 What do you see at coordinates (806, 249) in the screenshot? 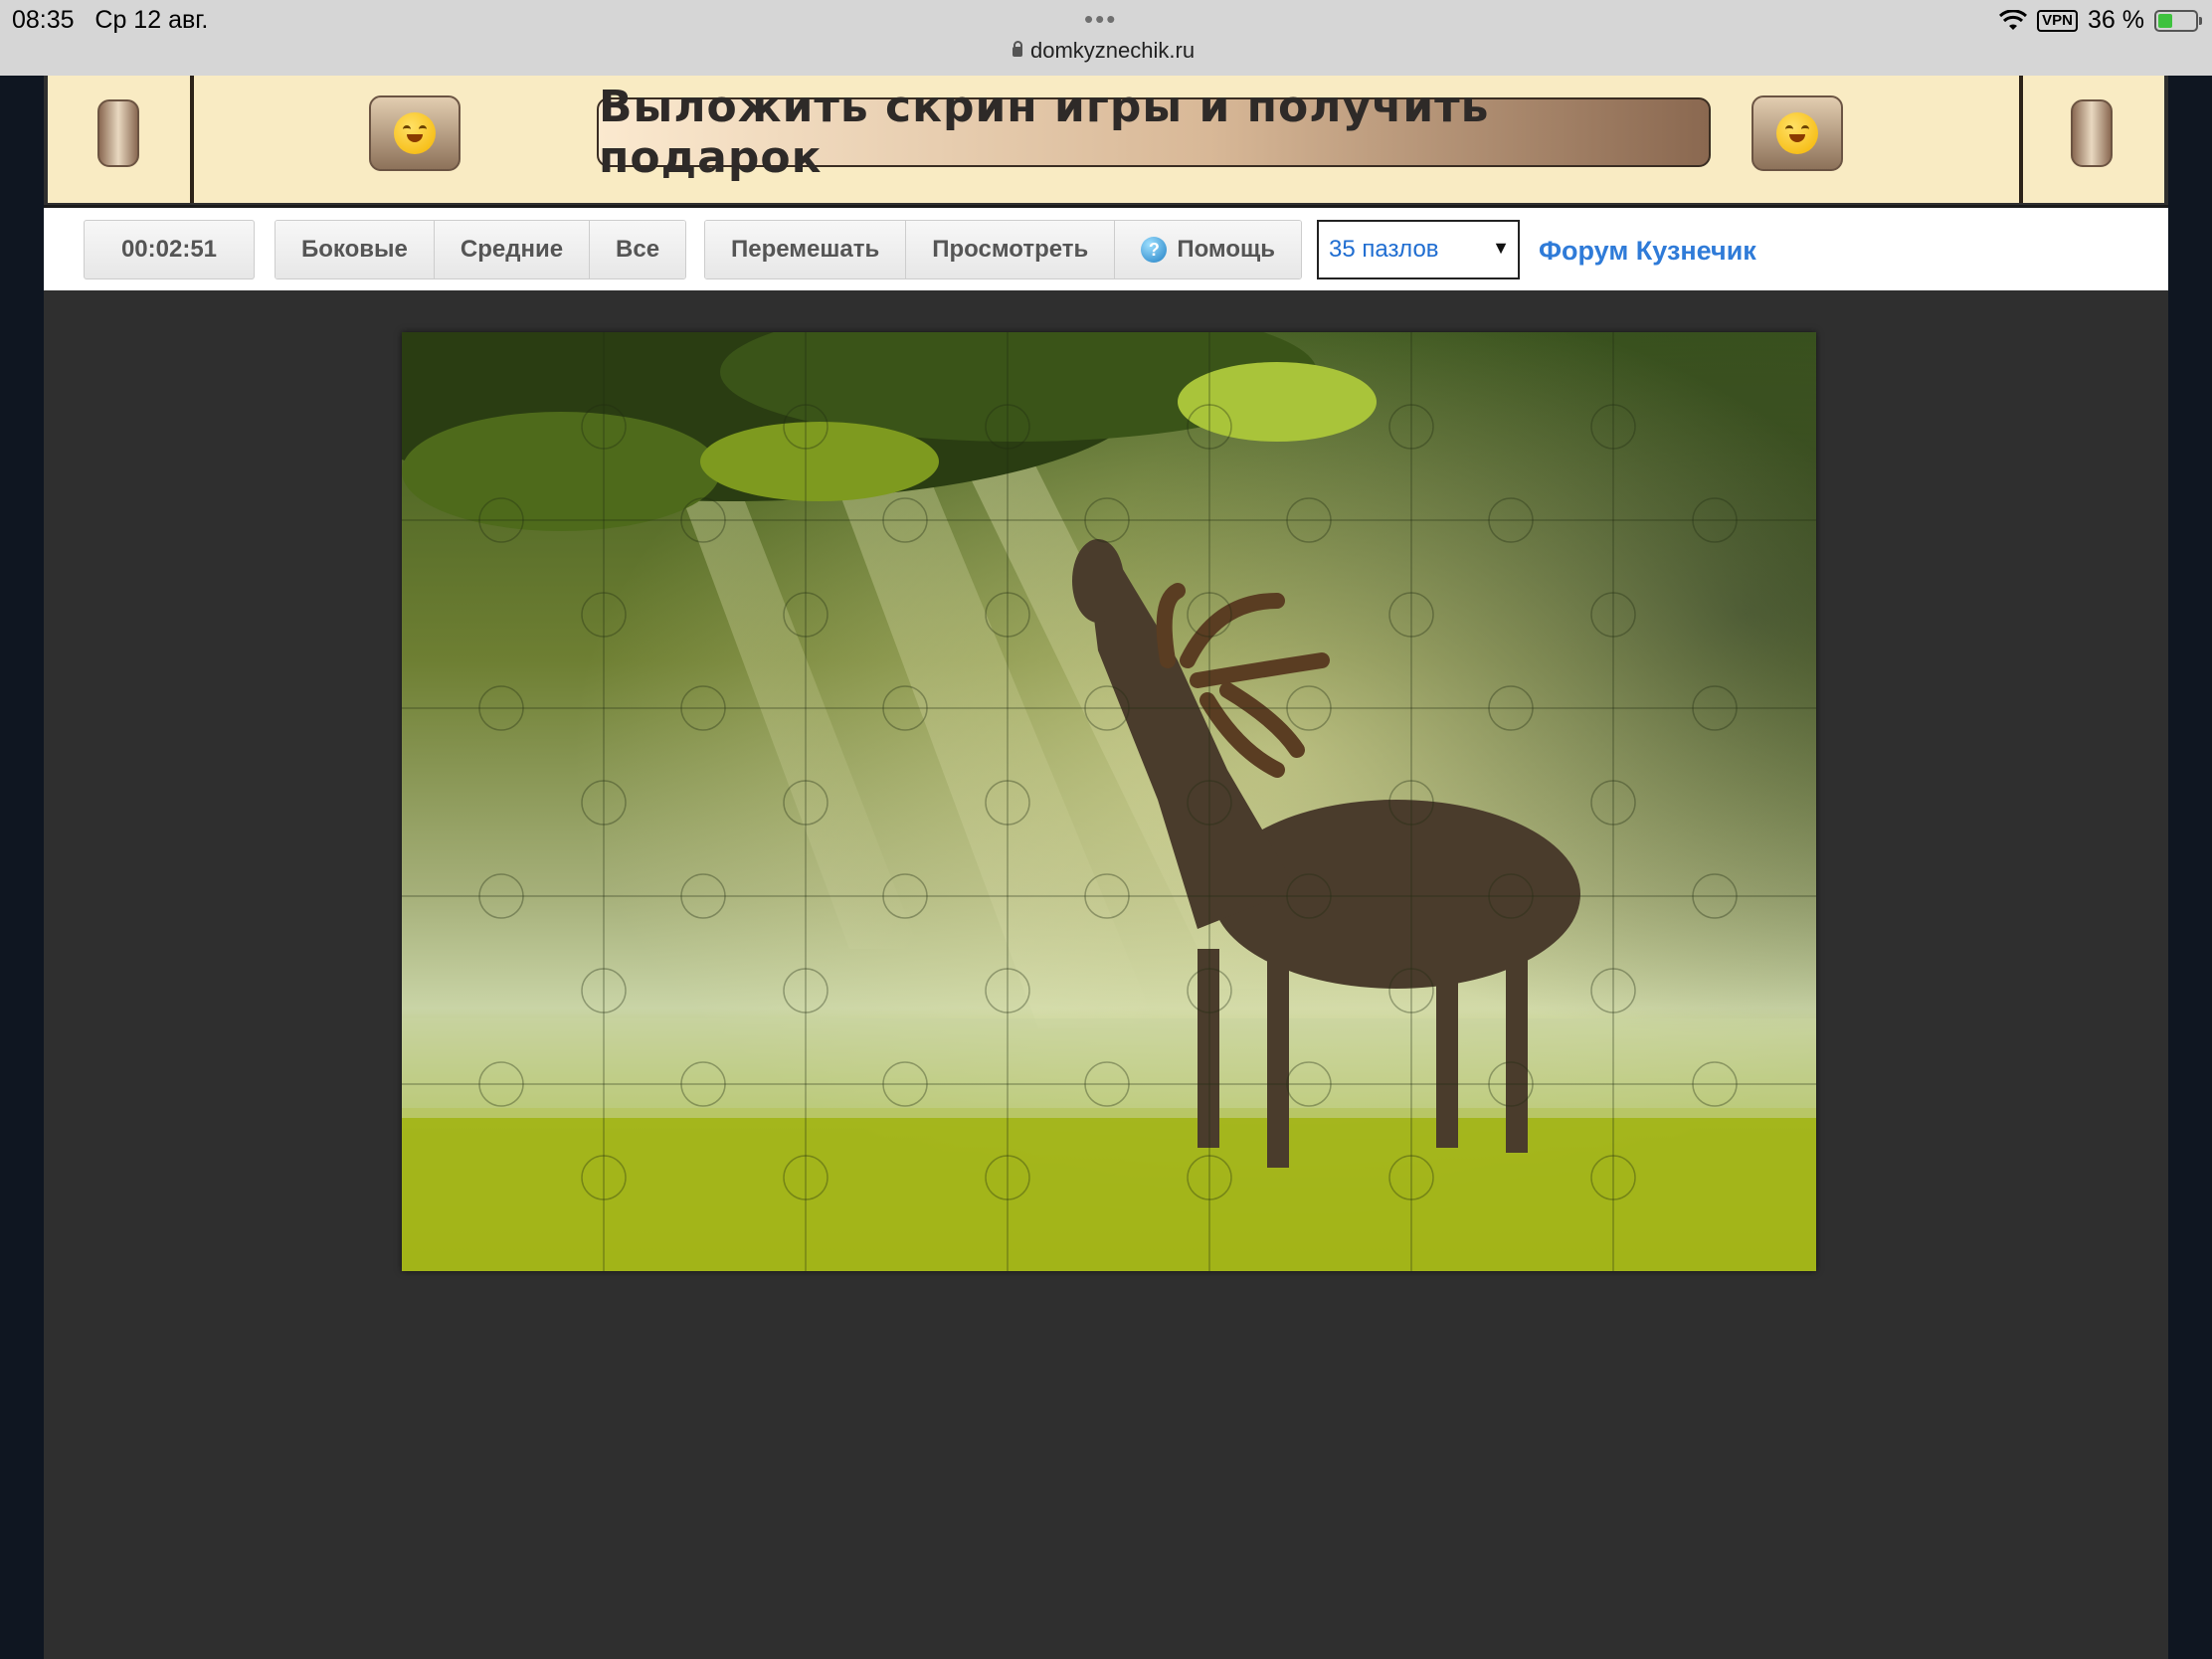
I see `shuffle-button: Перемешать` at bounding box center [806, 249].